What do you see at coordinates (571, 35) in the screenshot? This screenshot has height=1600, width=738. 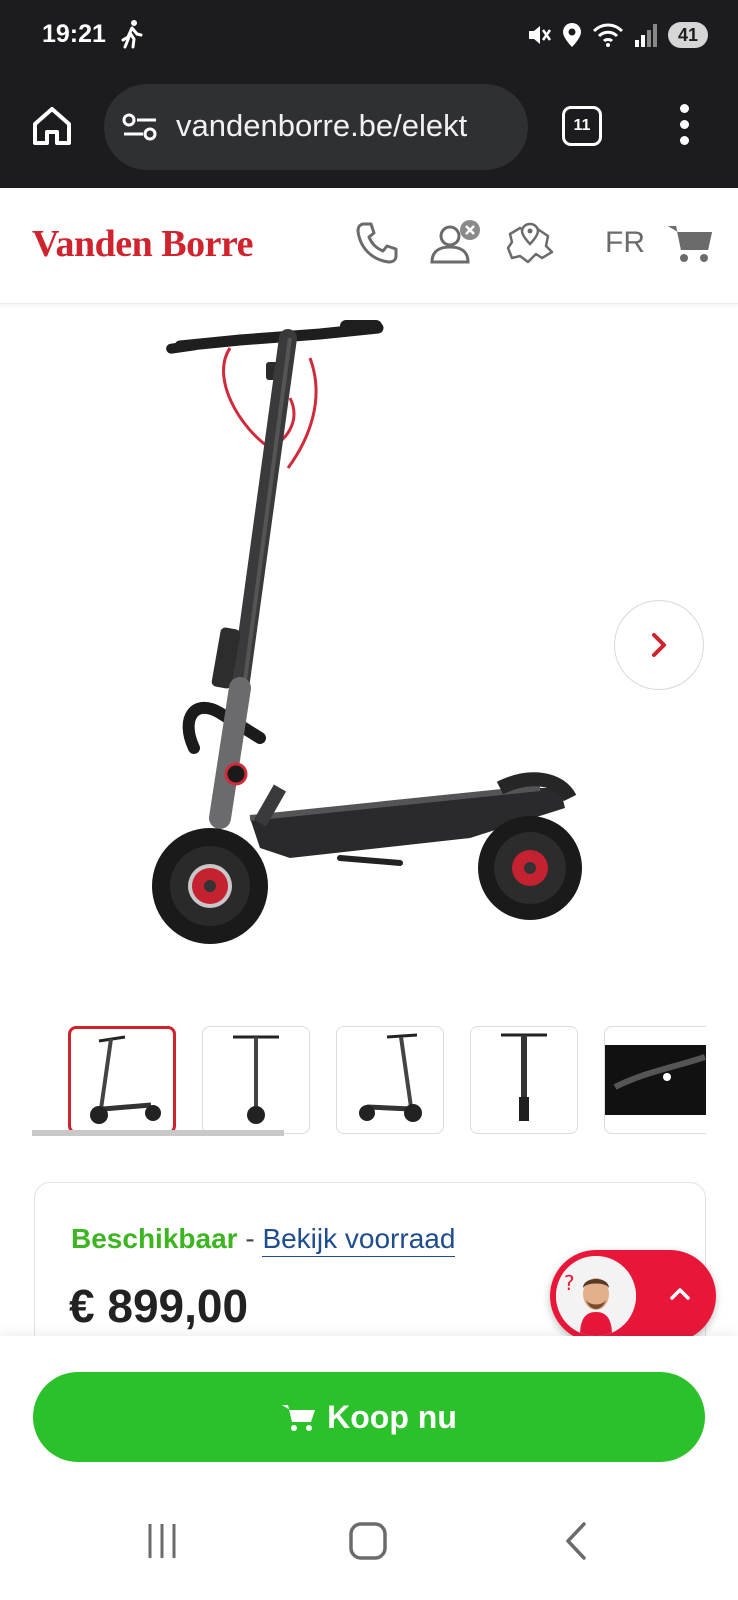 I see `location-icon` at bounding box center [571, 35].